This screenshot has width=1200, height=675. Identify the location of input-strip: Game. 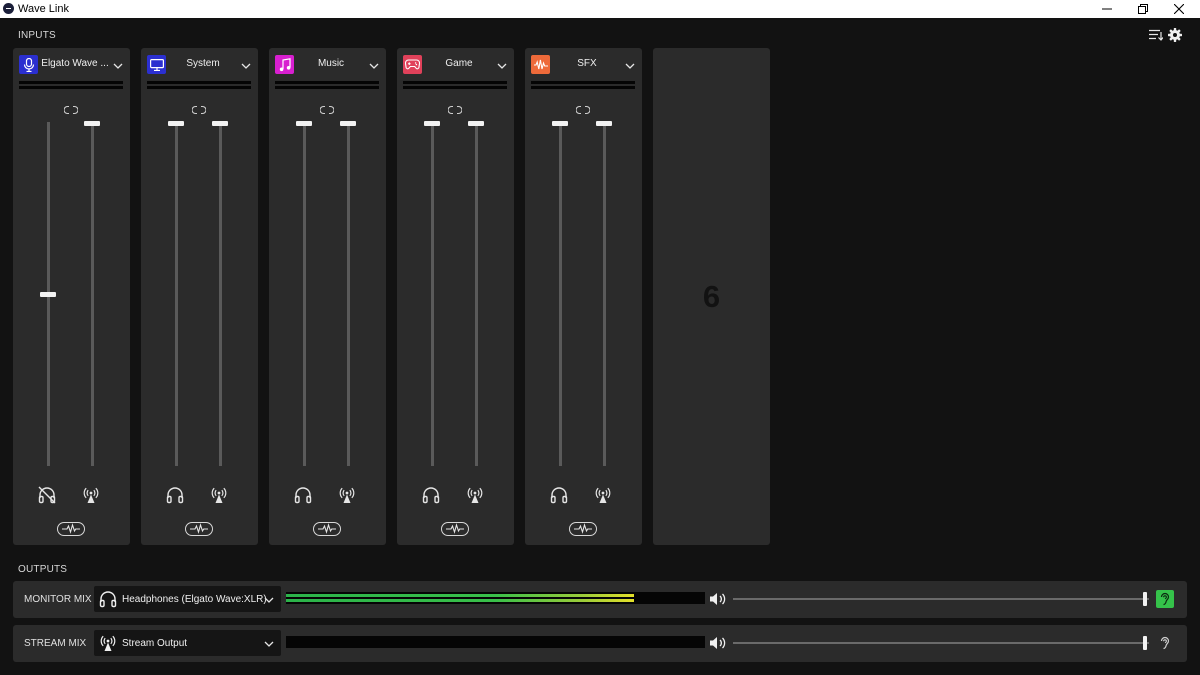
(455, 296).